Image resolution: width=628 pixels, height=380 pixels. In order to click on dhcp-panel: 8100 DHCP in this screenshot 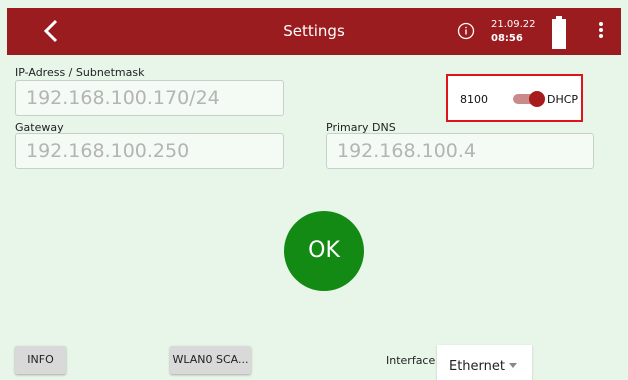, I will do `click(514, 98)`.